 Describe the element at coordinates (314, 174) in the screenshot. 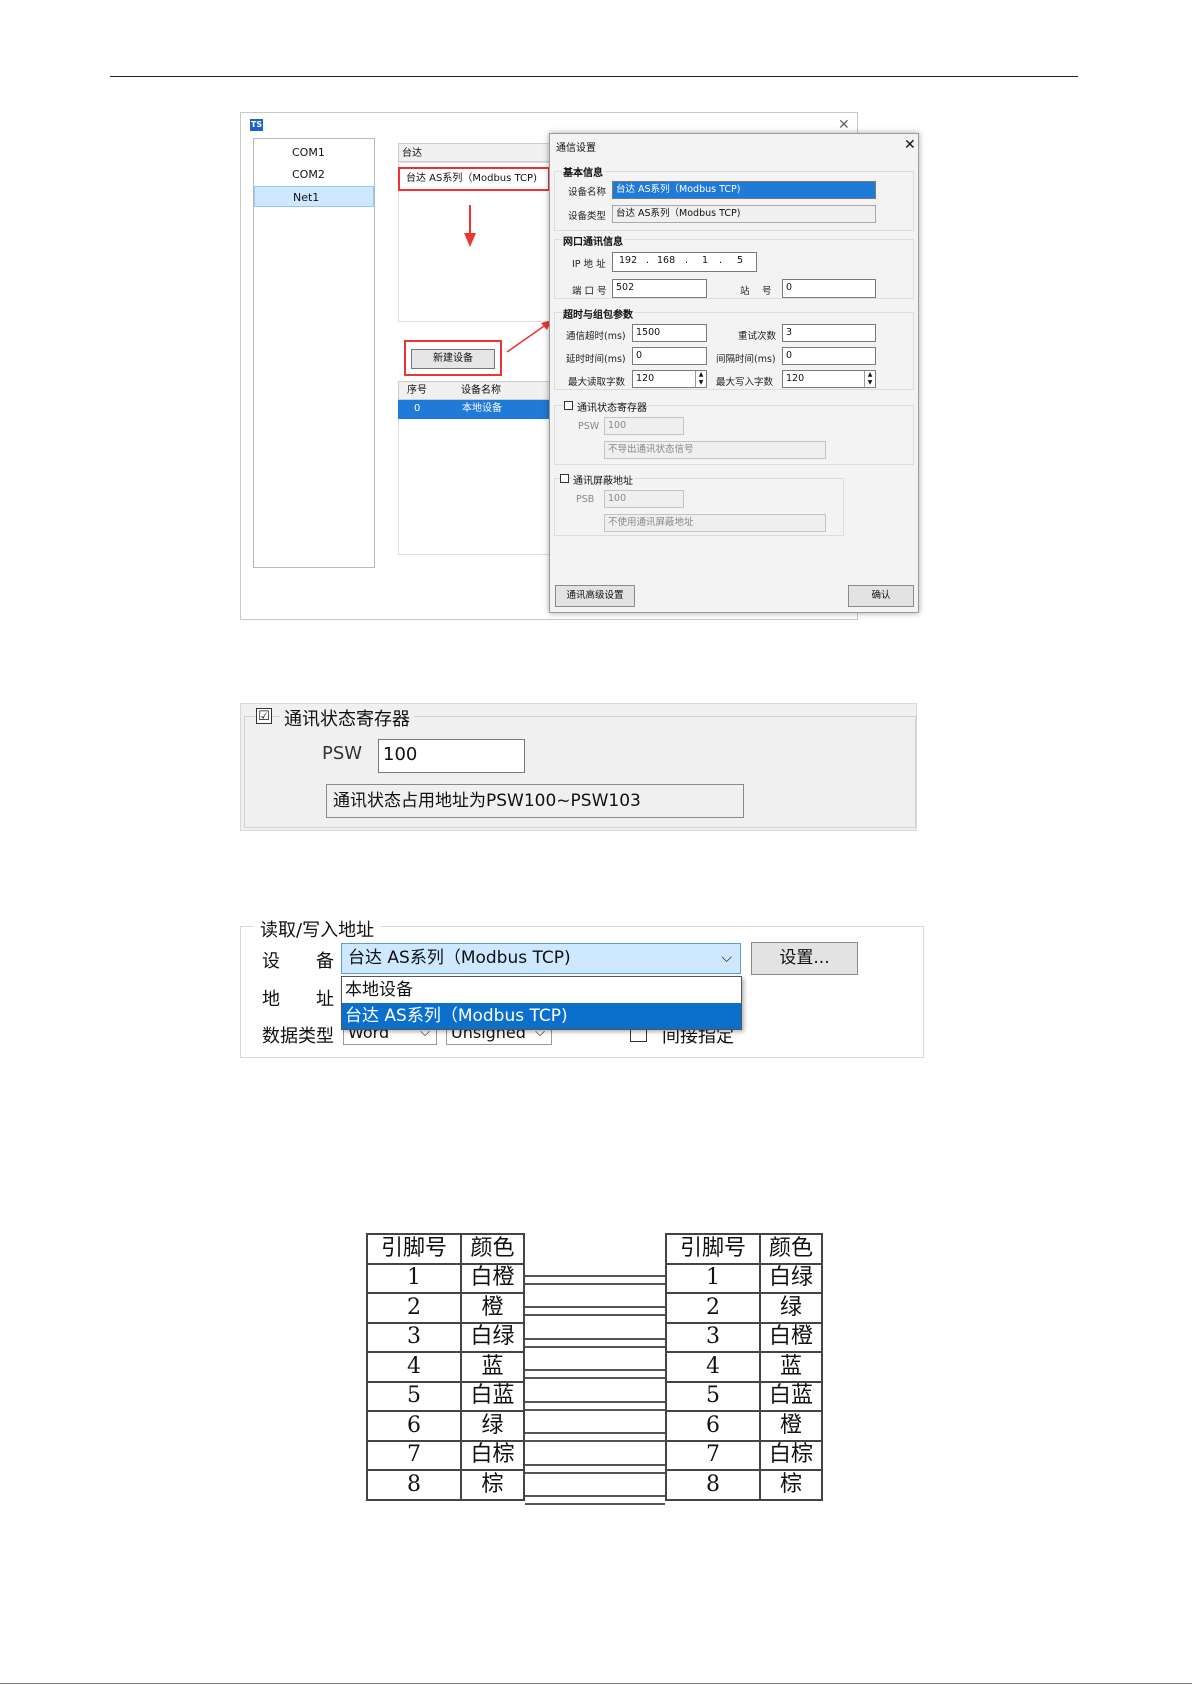

I see `port-item-com2: COM2` at that location.